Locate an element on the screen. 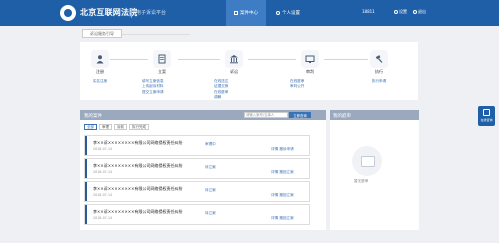 The width and height of the screenshot is (499, 243). case-actions: 详情 撤诉申请 is located at coordinates (282, 149).